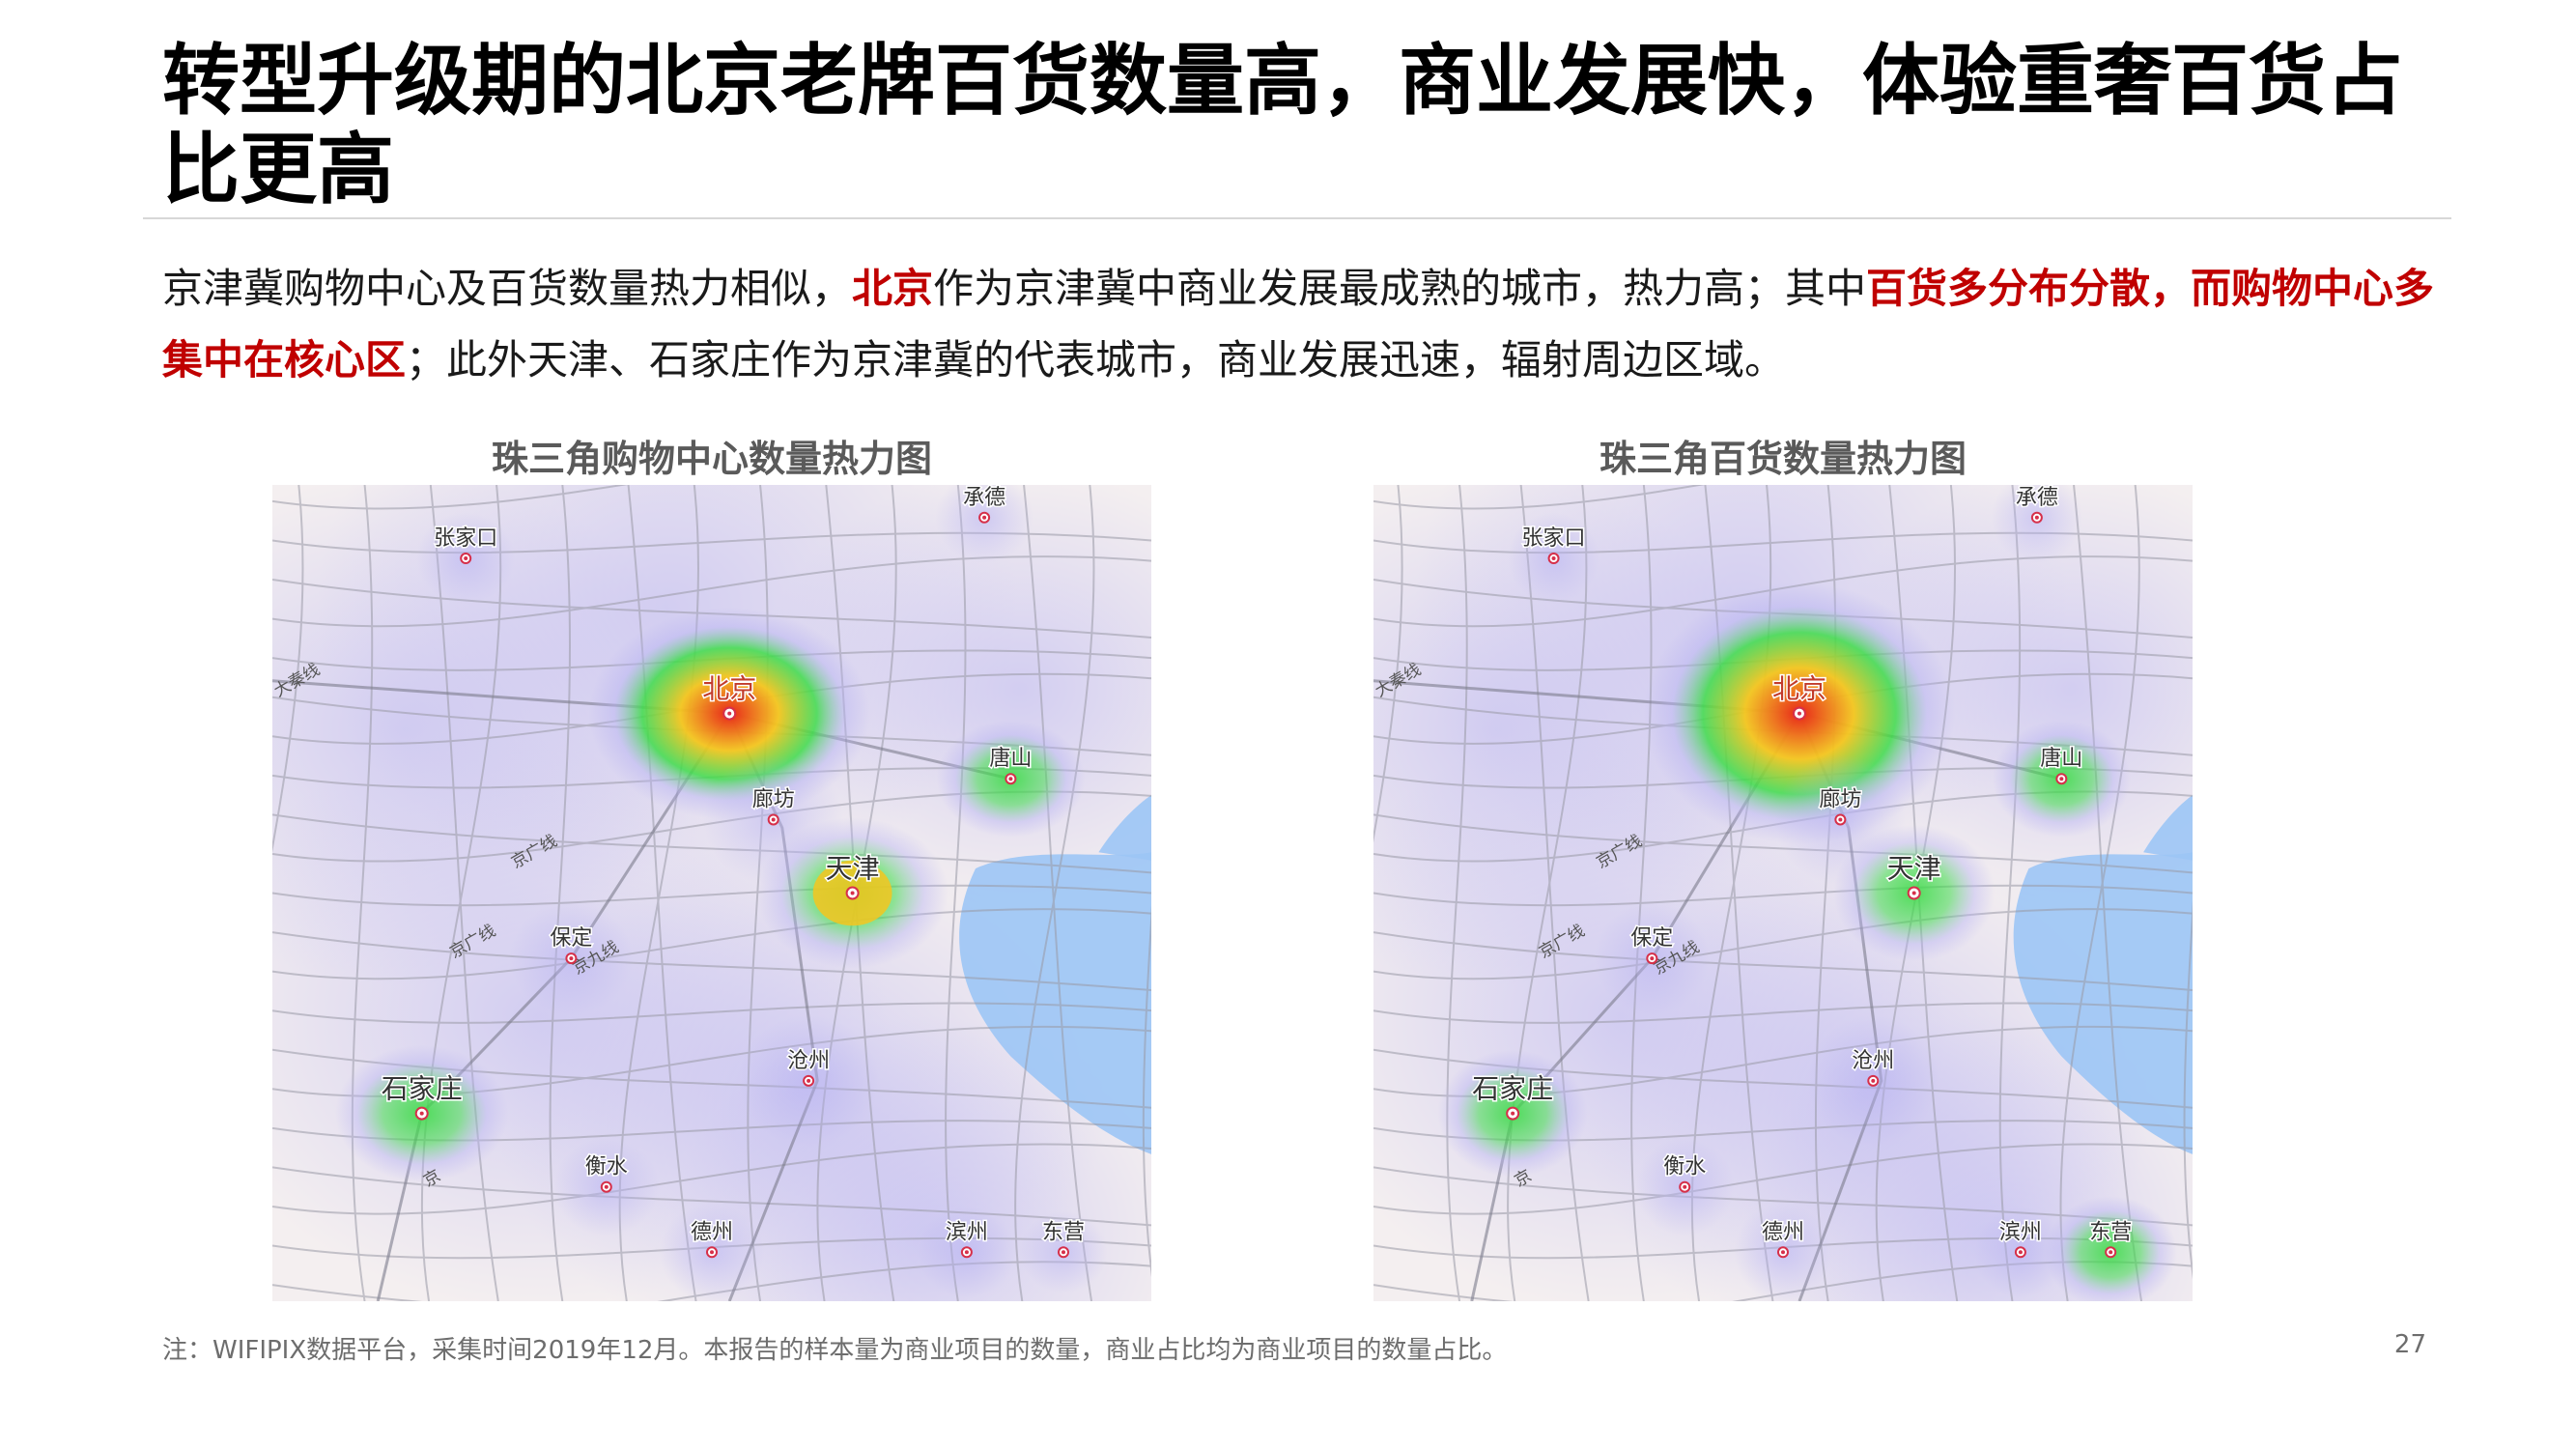 This screenshot has width=2576, height=1449. Describe the element at coordinates (893, 288) in the screenshot. I see `intro-highlight-beijing: 北京` at that location.